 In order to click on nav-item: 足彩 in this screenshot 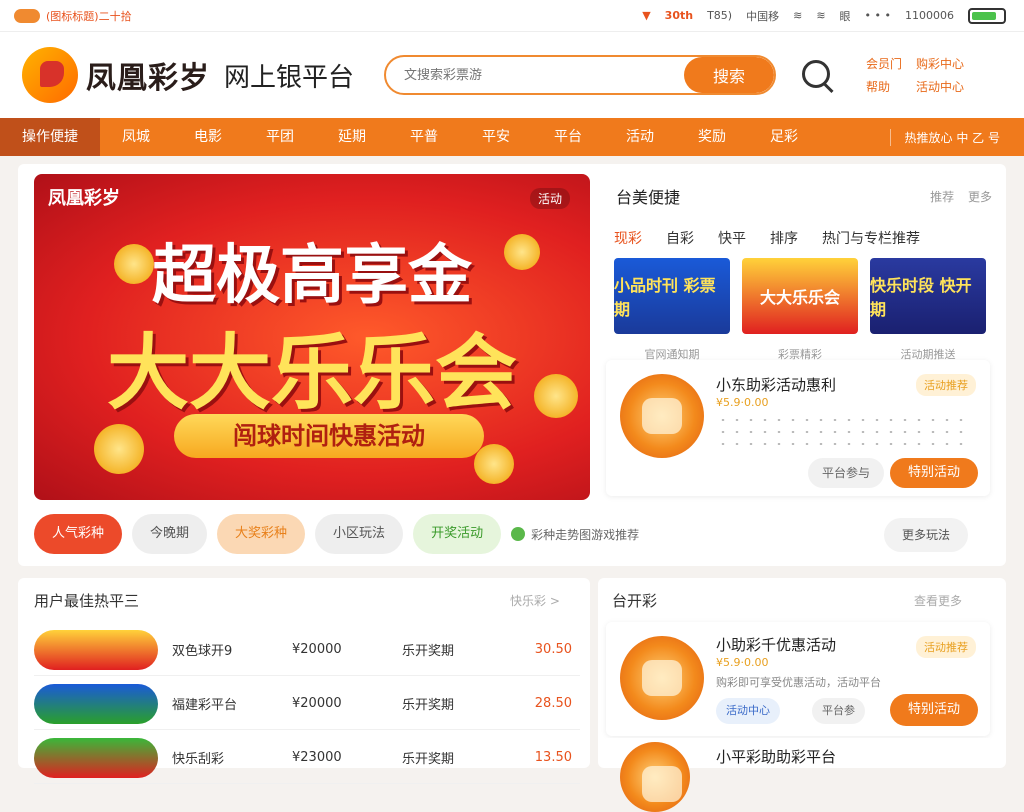, I will do `click(784, 137)`.